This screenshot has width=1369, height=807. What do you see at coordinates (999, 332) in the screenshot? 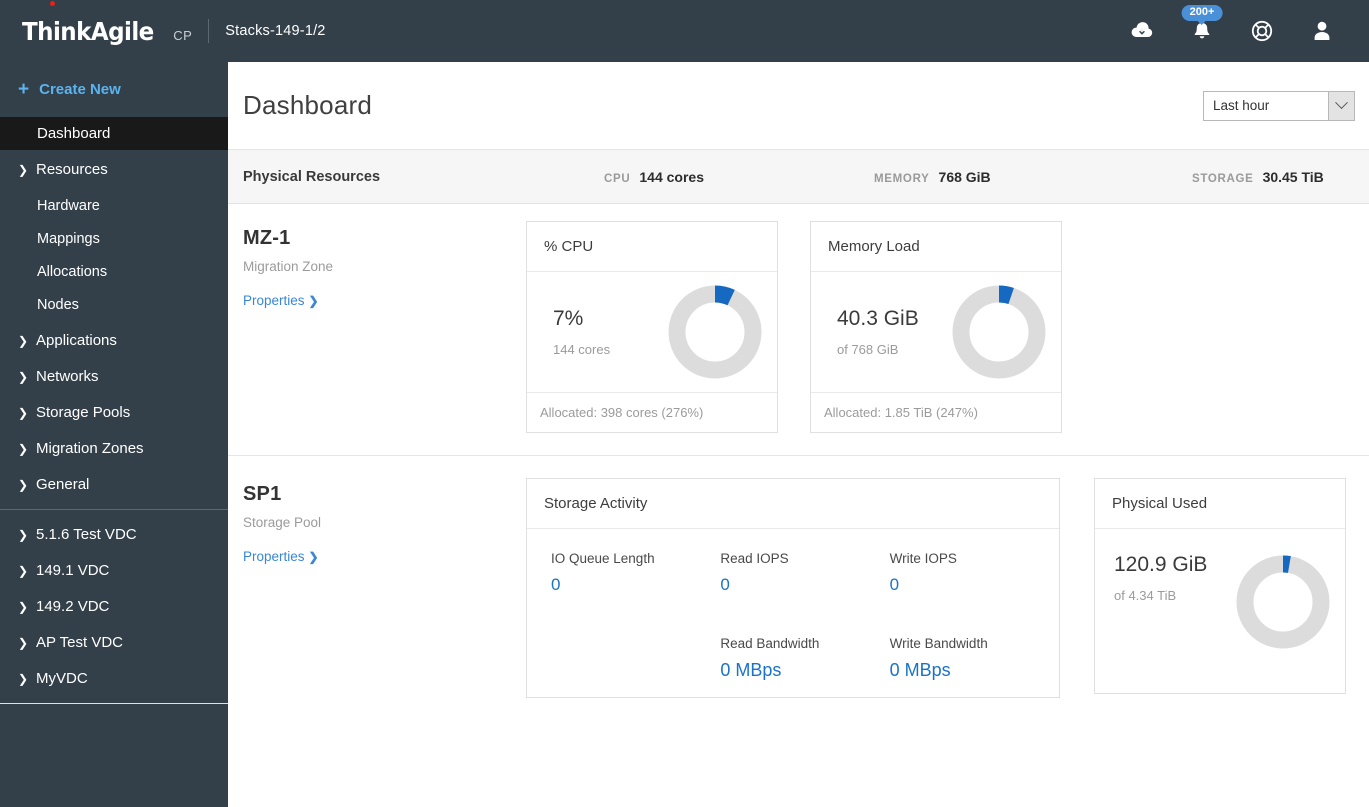
I see `memory-donut-chart` at bounding box center [999, 332].